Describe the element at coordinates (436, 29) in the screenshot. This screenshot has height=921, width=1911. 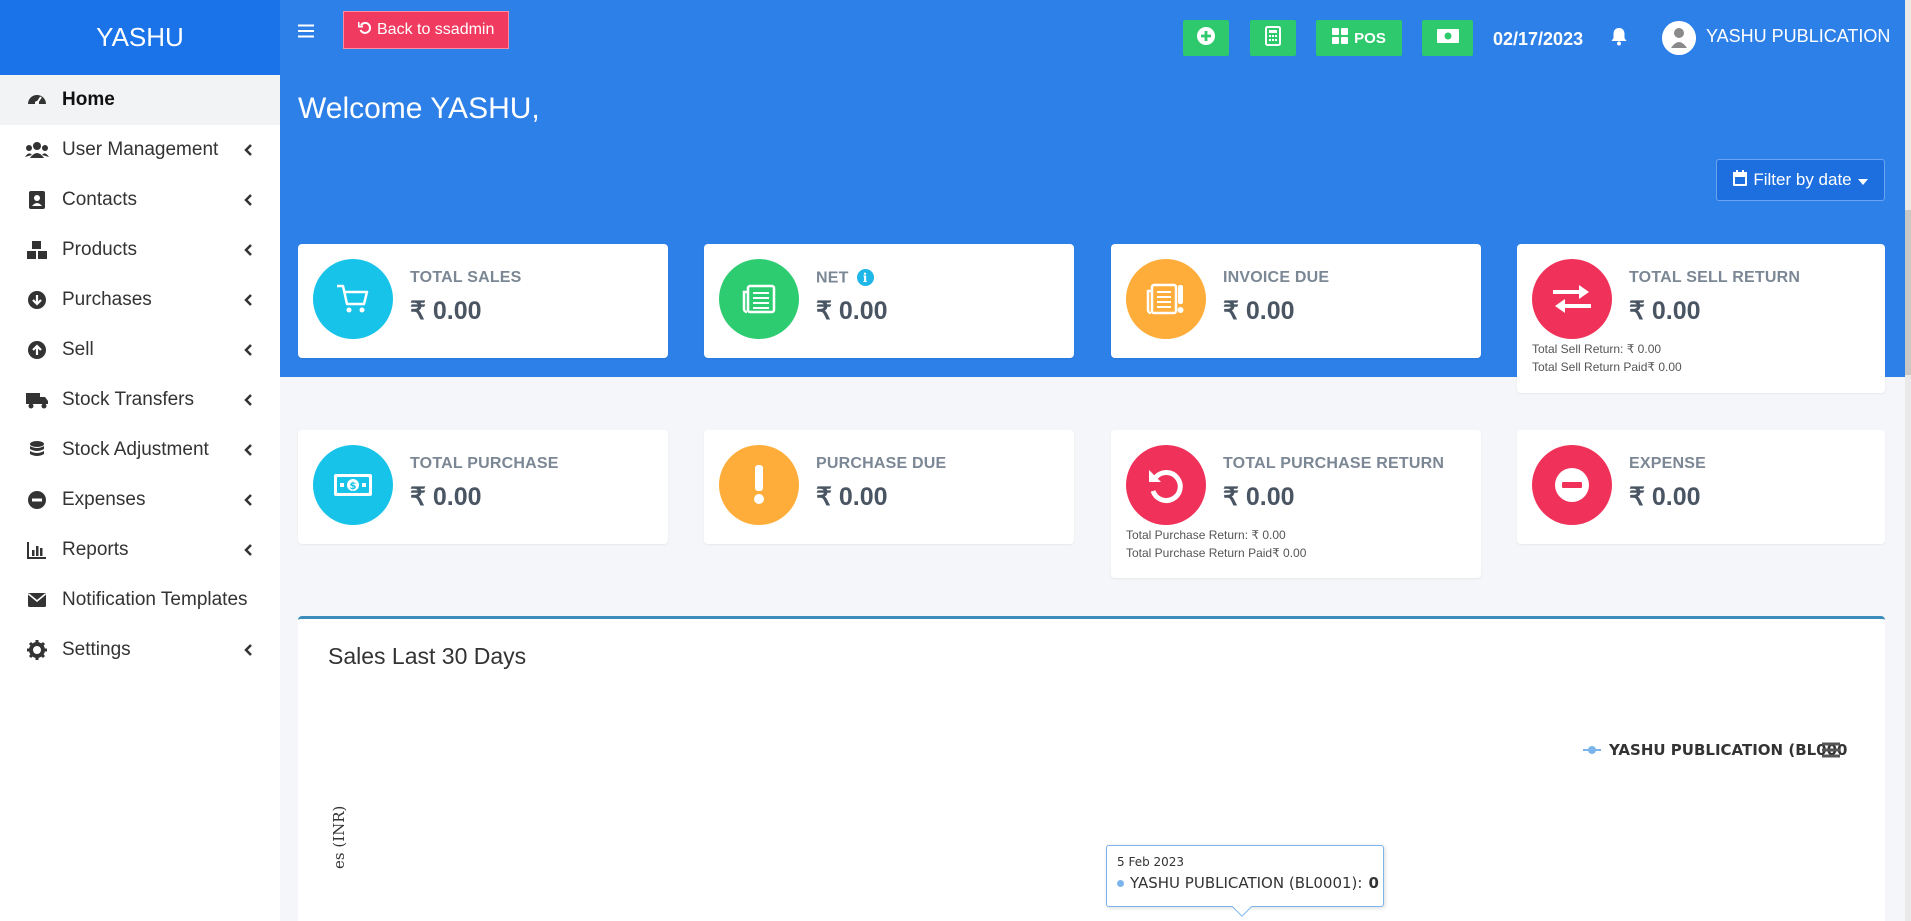
I see `back-button-label: Back to ssadmin` at that location.